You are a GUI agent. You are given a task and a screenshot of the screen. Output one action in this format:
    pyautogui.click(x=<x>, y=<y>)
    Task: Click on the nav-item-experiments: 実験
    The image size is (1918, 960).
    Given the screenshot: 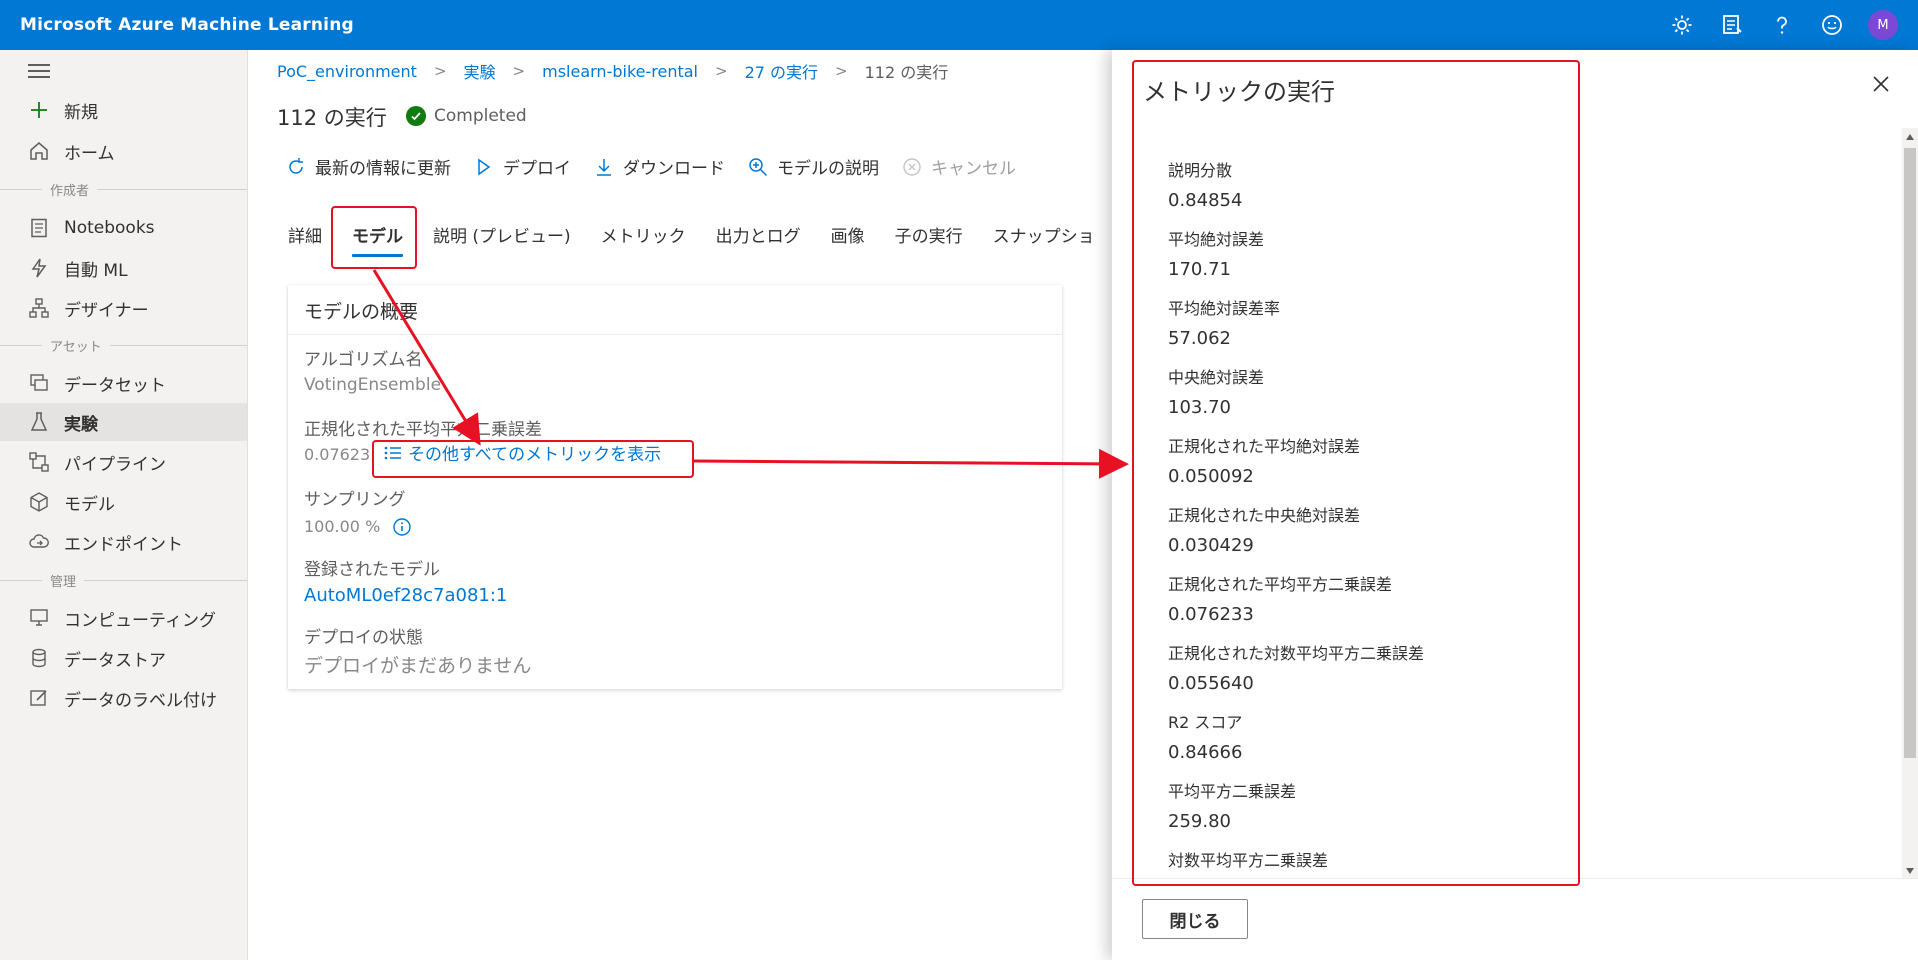 What is the action you would take?
    pyautogui.click(x=123, y=422)
    